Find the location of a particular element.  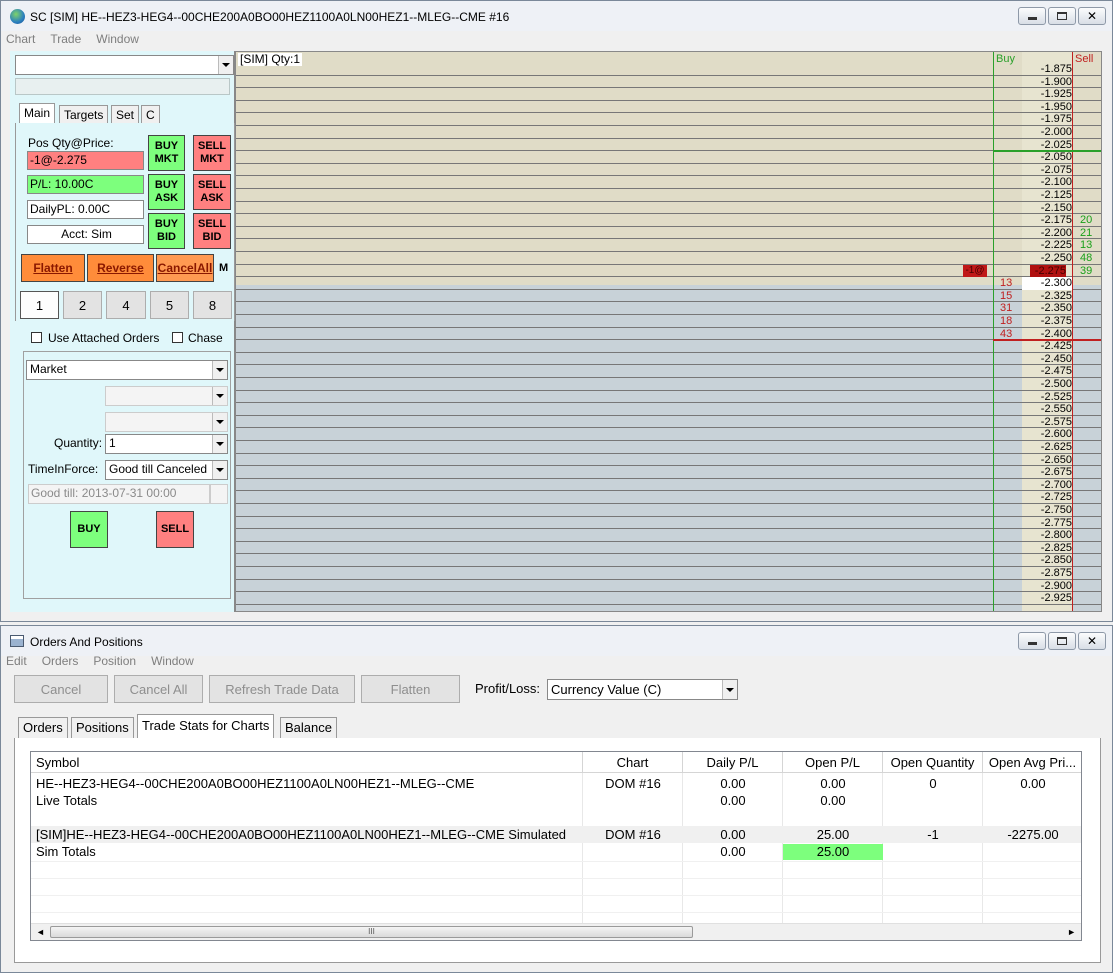

use-attached-checkbox is located at coordinates (36, 337).